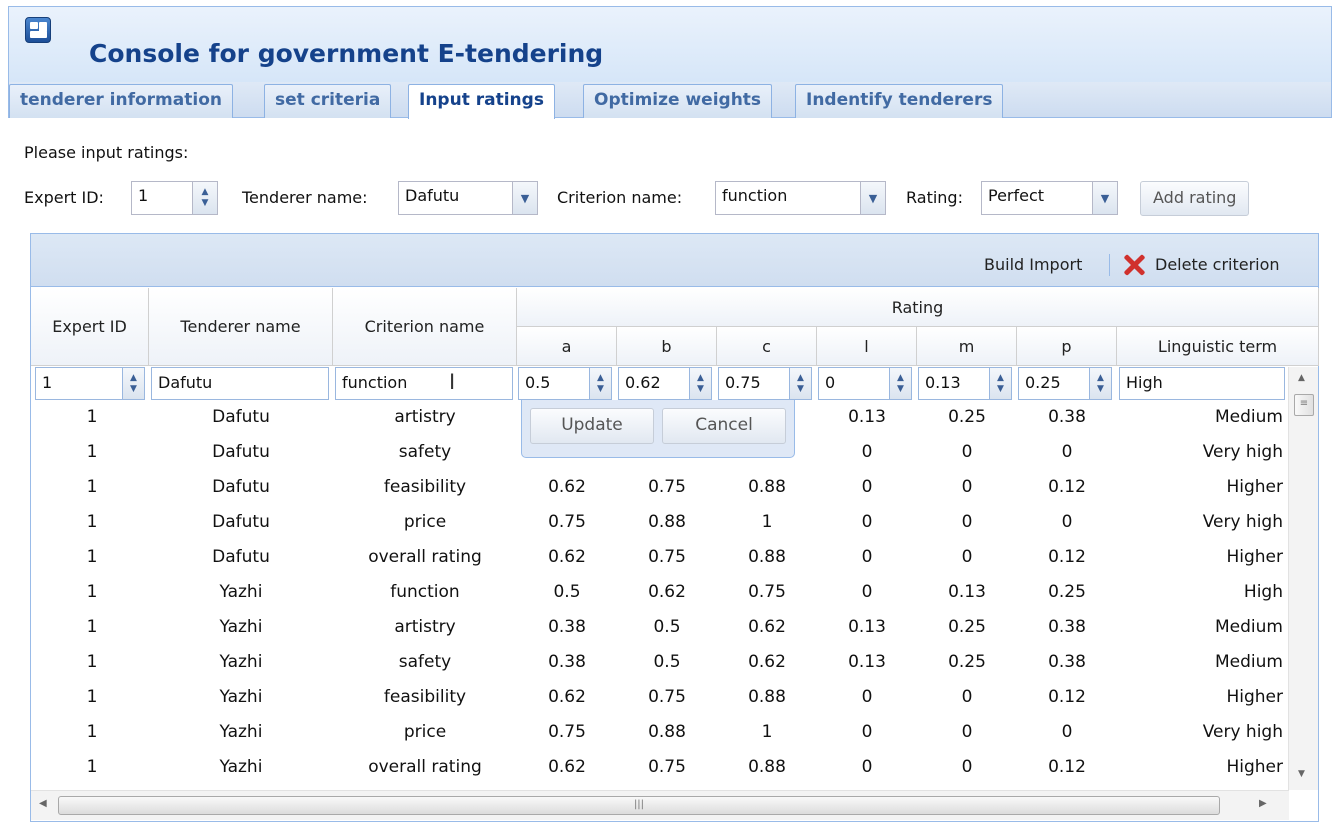 Image resolution: width=1332 pixels, height=835 pixels. Describe the element at coordinates (899, 101) in the screenshot. I see `tab-indentify-tenderers: Indentify tenderers` at that location.